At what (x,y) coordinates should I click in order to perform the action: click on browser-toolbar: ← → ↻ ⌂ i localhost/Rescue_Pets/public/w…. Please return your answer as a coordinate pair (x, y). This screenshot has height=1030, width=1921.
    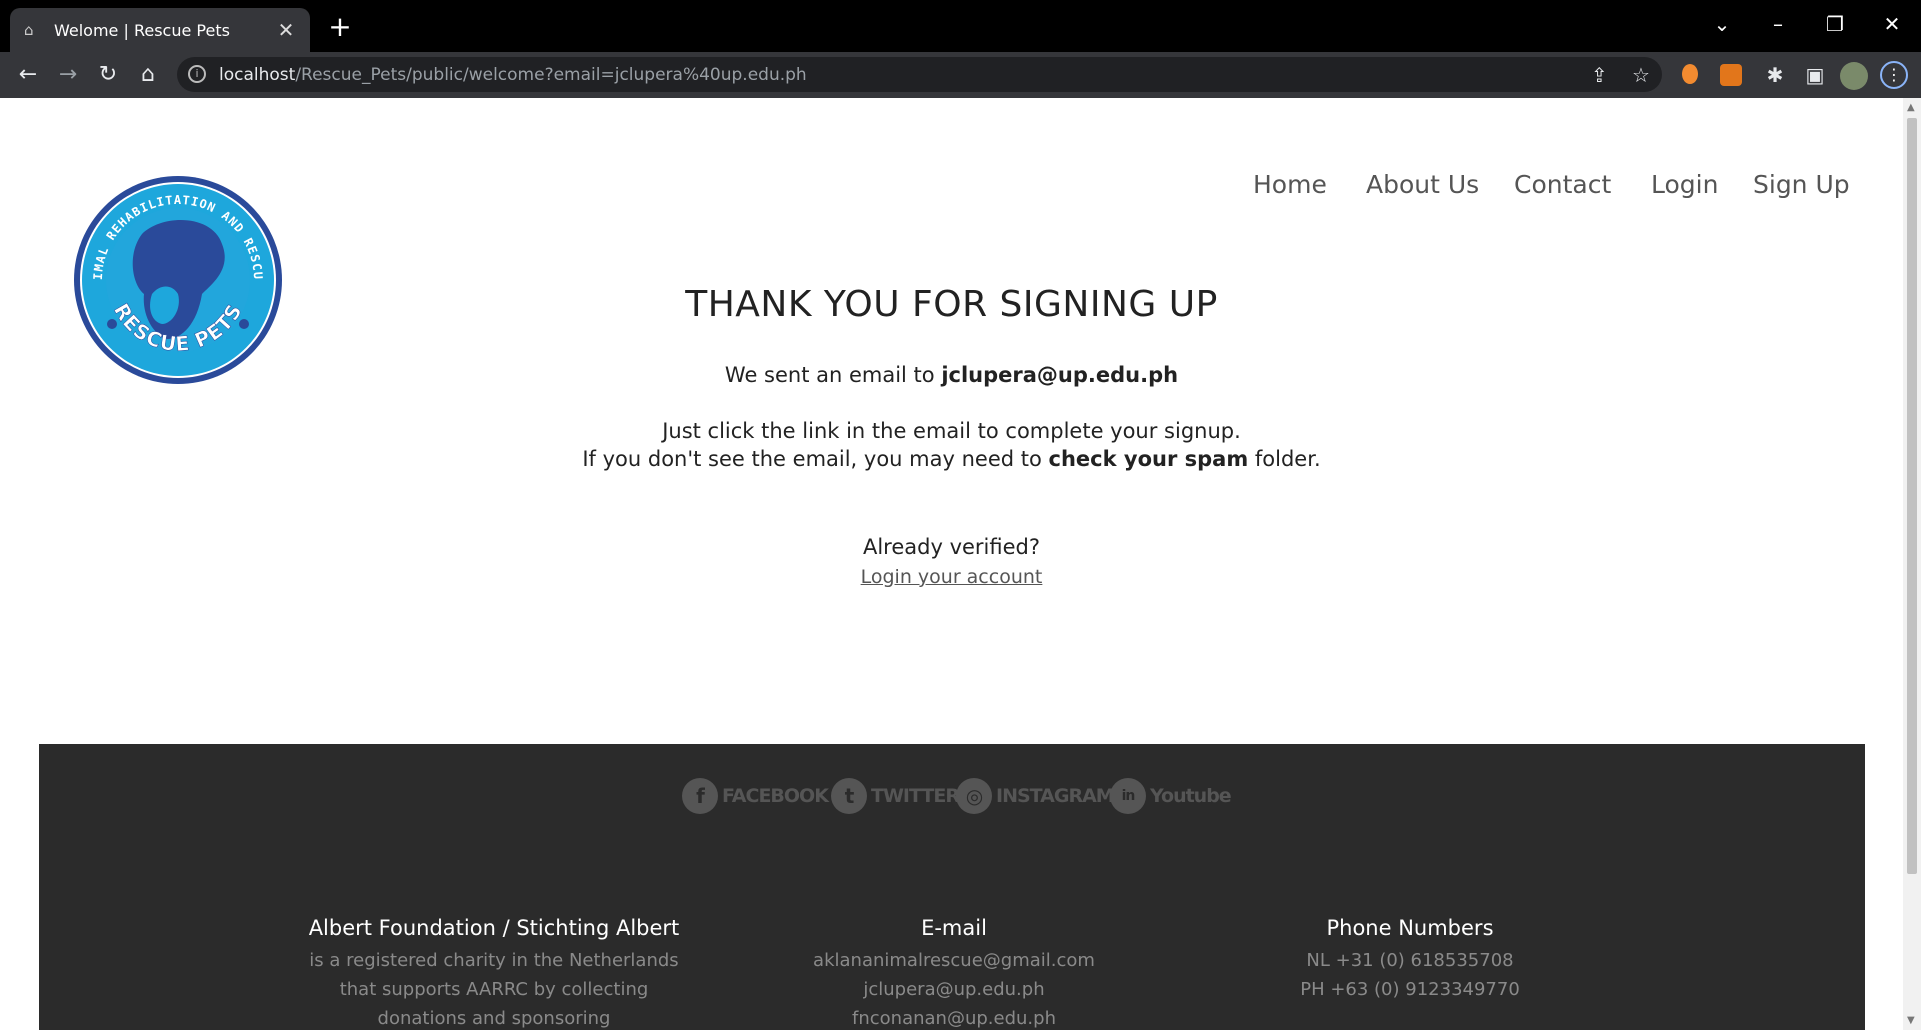
    Looking at the image, I should click on (960, 75).